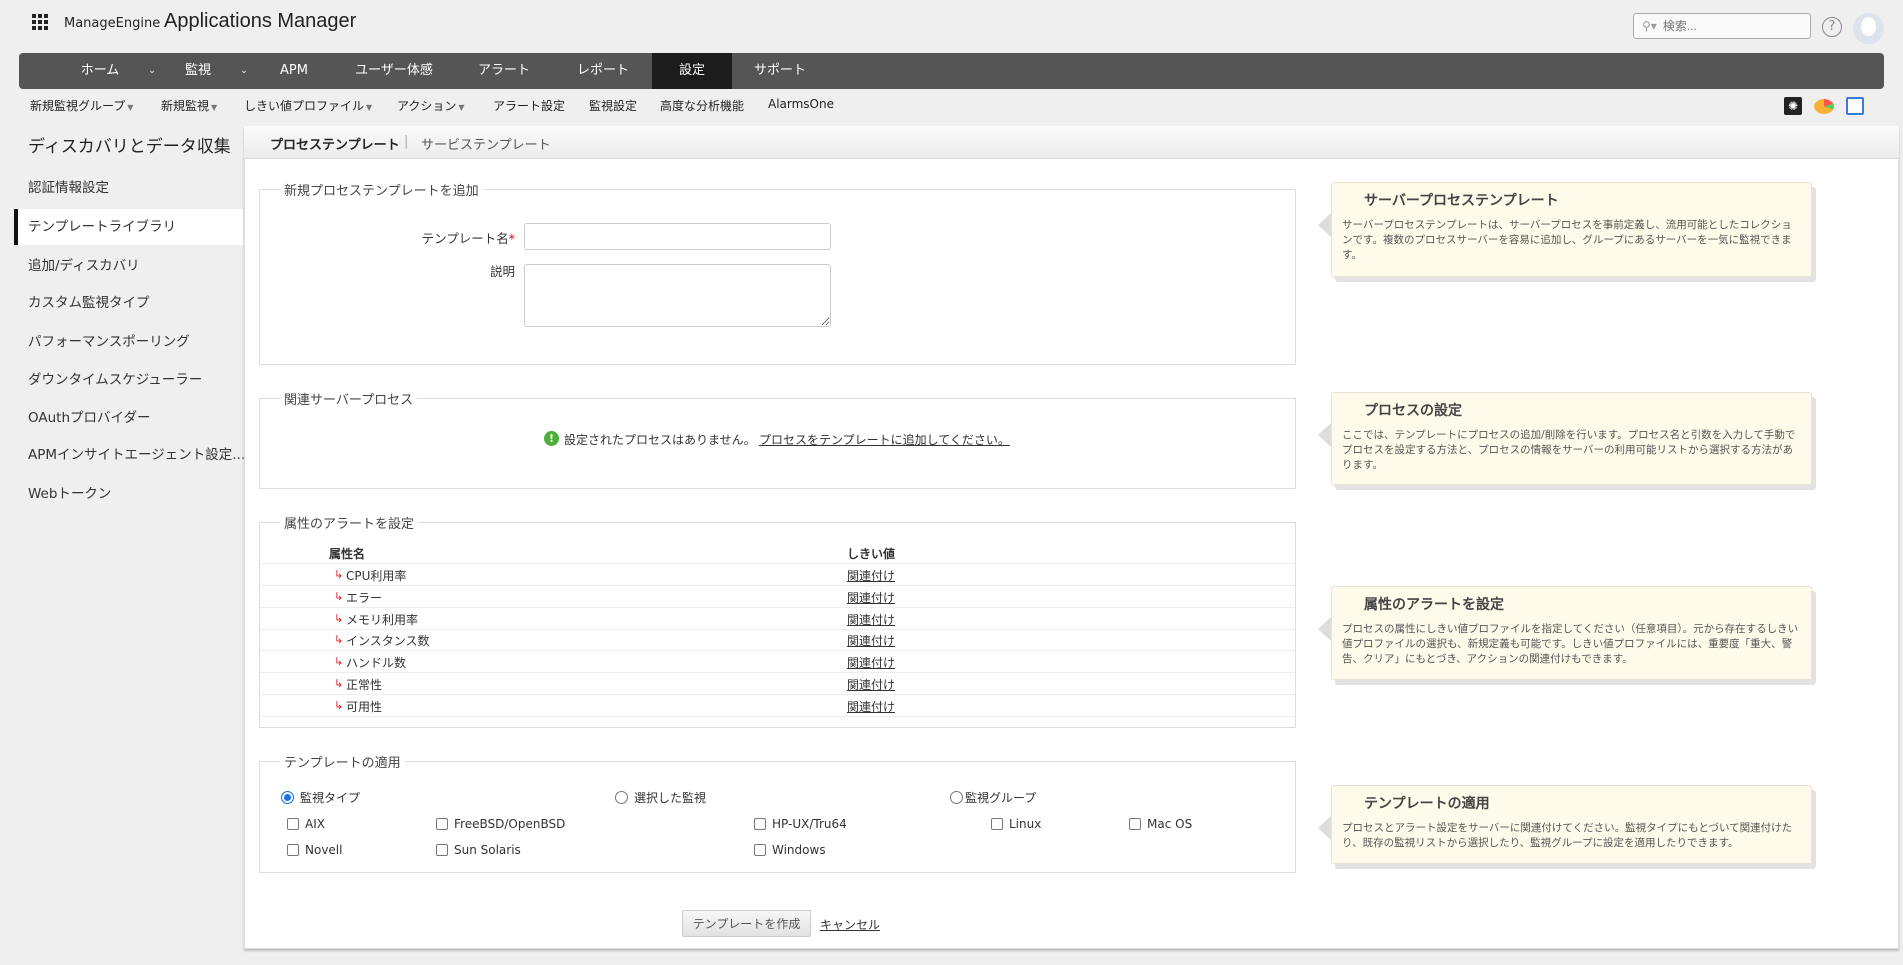  What do you see at coordinates (502, 271) in the screenshot?
I see `description-label: 説明` at bounding box center [502, 271].